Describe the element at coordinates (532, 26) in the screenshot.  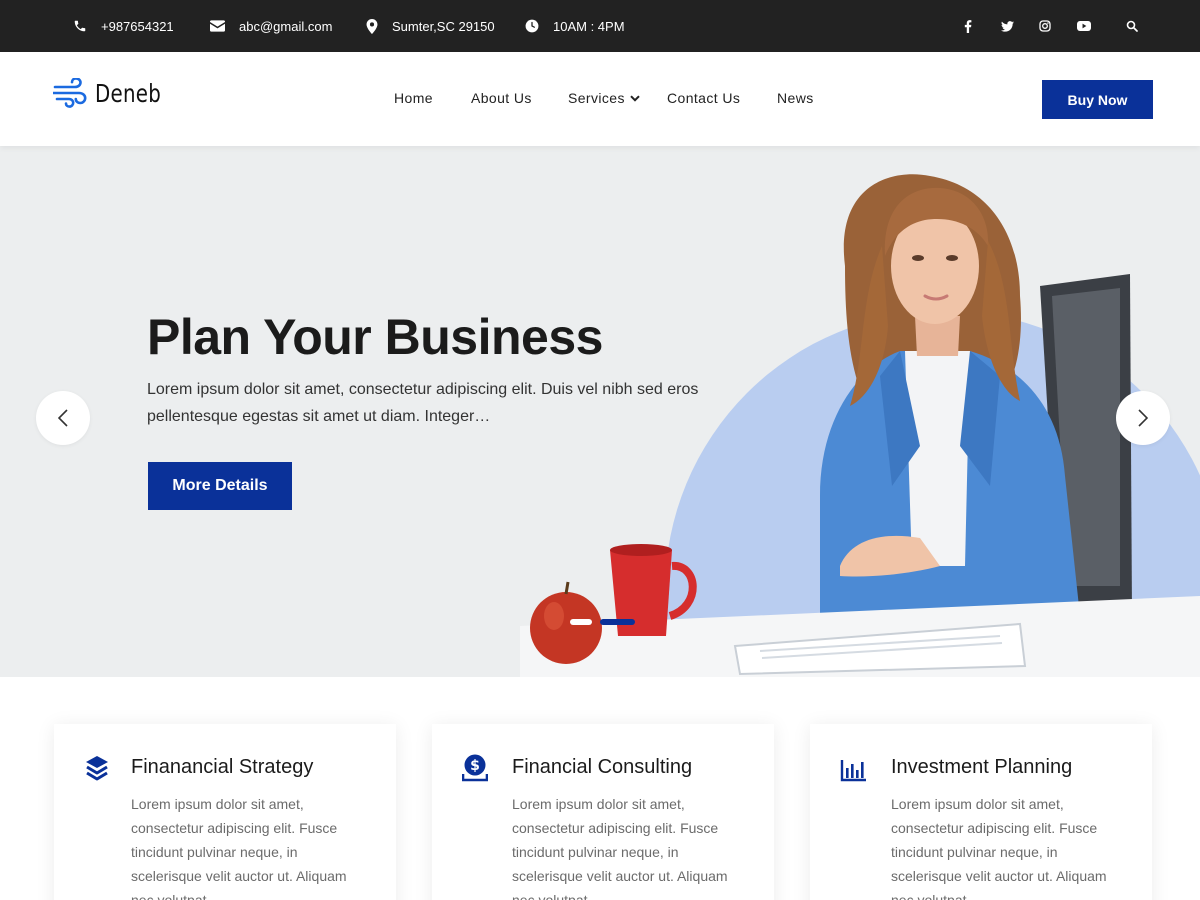
I see `clock-icon` at that location.